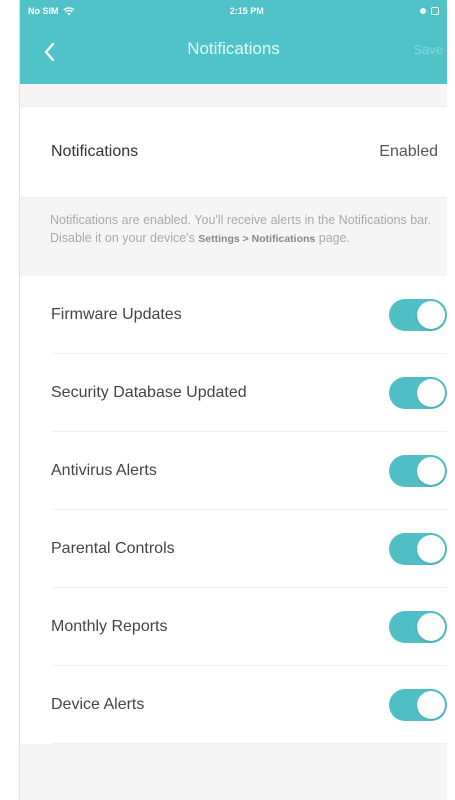 The height and width of the screenshot is (800, 455). I want to click on device-alerts-switch, so click(418, 705).